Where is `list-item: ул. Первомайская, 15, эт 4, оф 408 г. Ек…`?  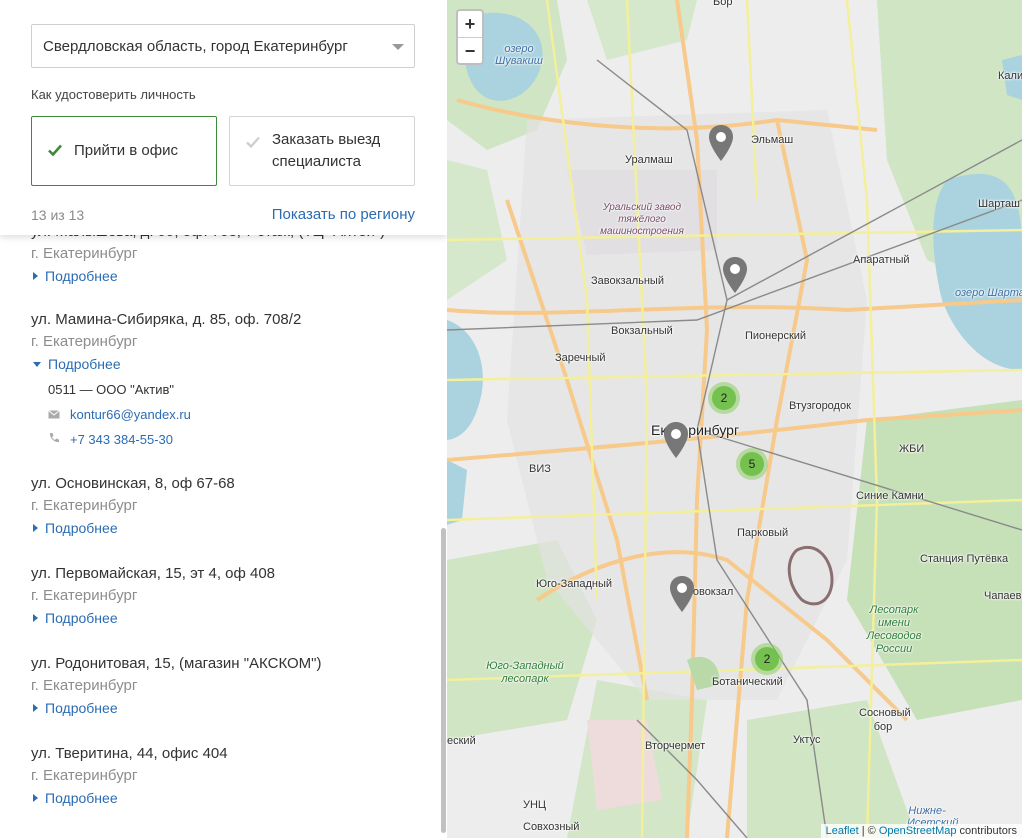 list-item: ул. Первомайская, 15, эт 4, оф 408 г. Ек… is located at coordinates (223, 599).